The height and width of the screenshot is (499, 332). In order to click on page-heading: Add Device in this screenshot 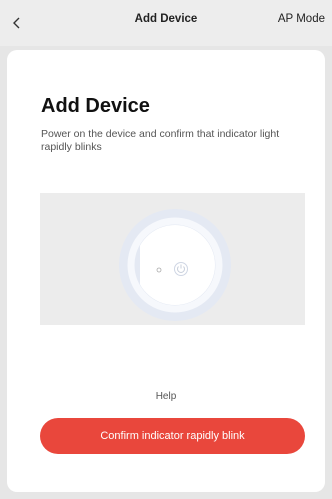, I will do `click(95, 106)`.